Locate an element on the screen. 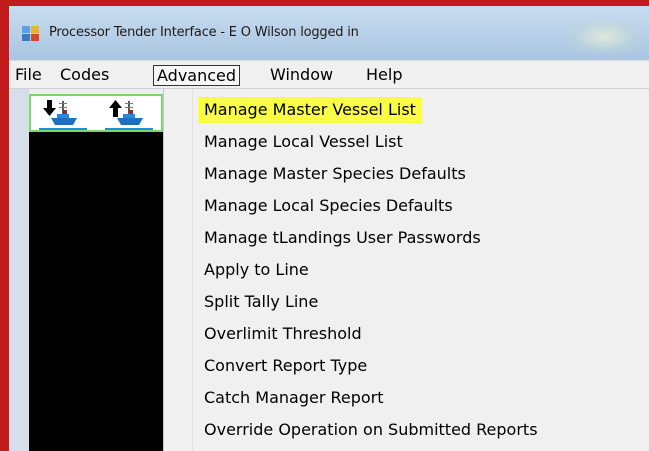 This screenshot has height=451, width=649. menu-item-manage-master-species-defaults: Manage Master Species Defaults is located at coordinates (335, 174).